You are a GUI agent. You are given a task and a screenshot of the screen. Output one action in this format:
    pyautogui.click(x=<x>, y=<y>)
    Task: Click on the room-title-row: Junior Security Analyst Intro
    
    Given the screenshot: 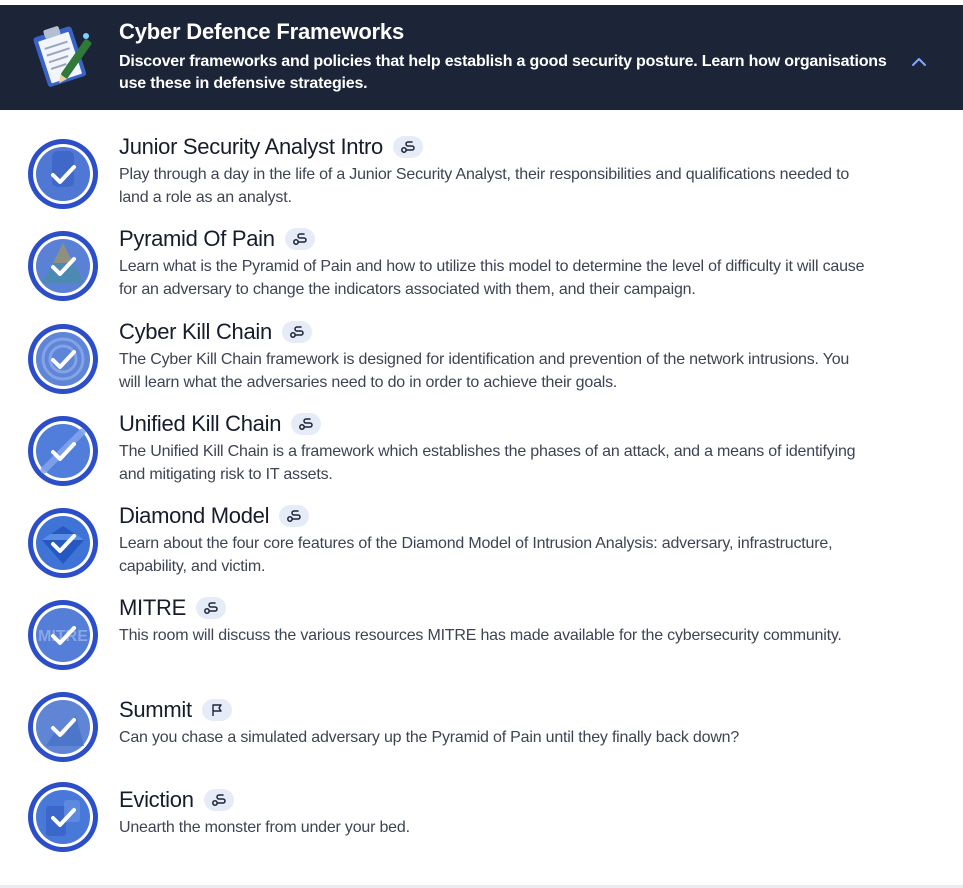 What is the action you would take?
    pyautogui.click(x=271, y=147)
    